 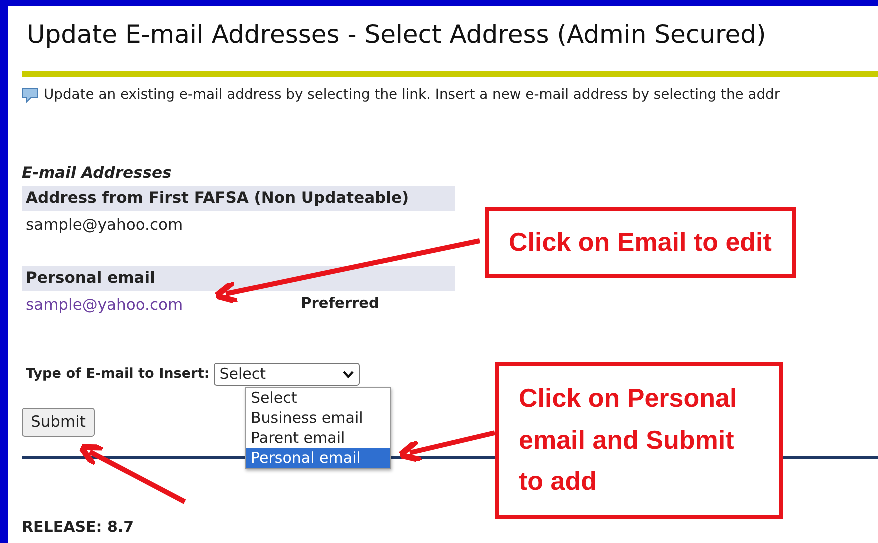 What do you see at coordinates (318, 418) in the screenshot?
I see `dropdown-option: Business email` at bounding box center [318, 418].